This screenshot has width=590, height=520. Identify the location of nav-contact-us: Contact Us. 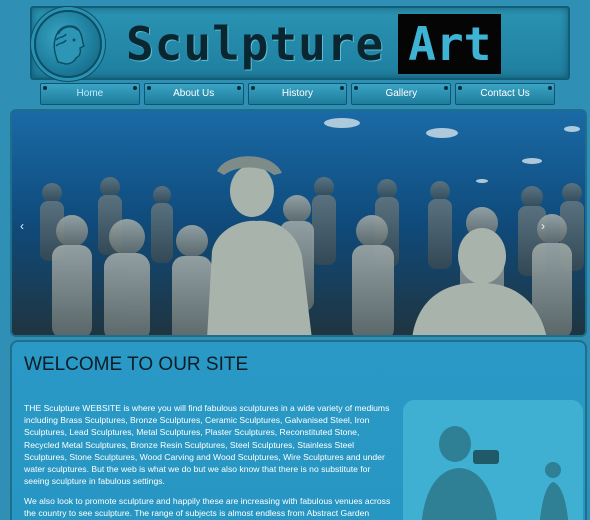
(505, 94).